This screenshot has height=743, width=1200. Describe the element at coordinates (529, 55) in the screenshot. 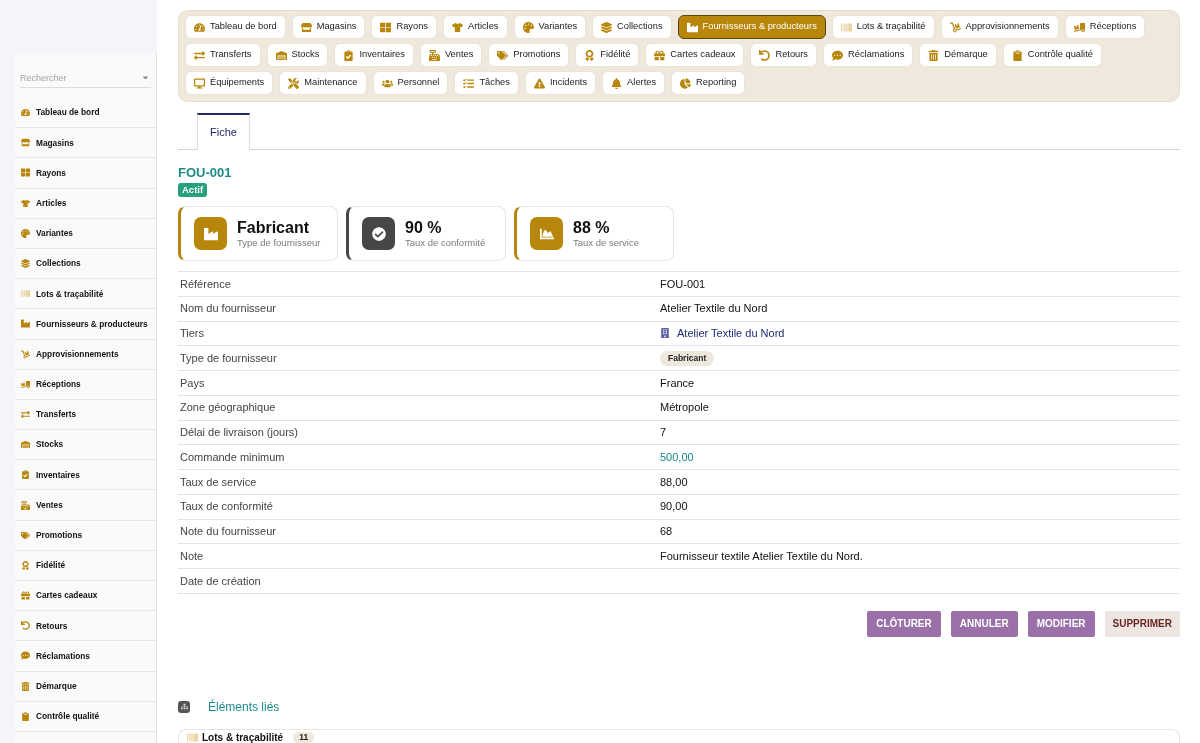

I see `module-button: Promotions` at that location.